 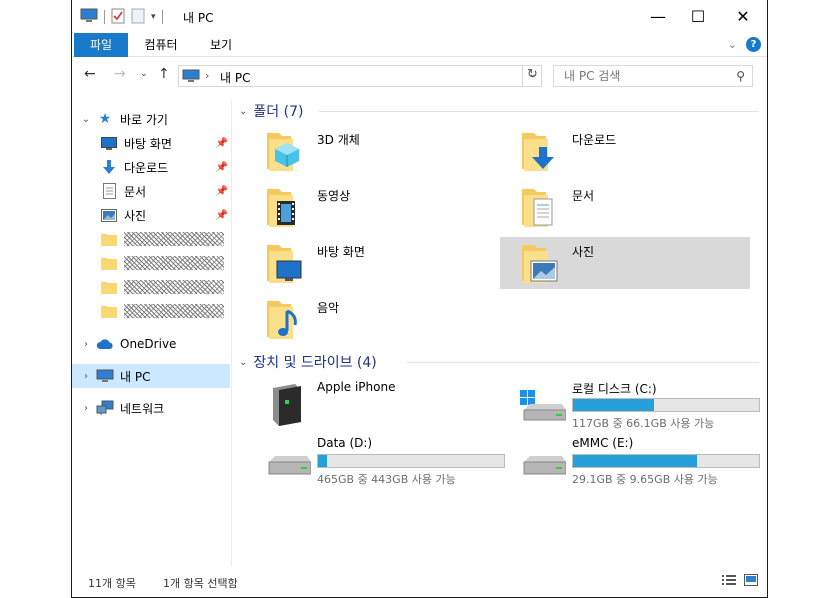 I want to click on group-header-folders: ⌄ 폴더 (7), so click(x=499, y=111).